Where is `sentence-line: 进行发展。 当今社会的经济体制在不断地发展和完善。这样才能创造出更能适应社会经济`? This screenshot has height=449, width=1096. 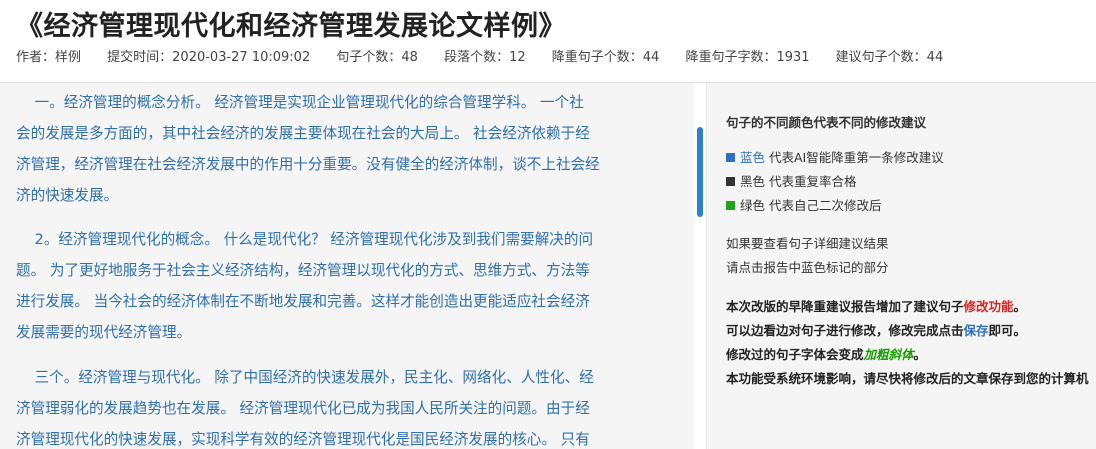
sentence-line: 进行发展。 当今社会的经济体制在不断地发展和完善。这样才能创造出更能适应社会经济 is located at coordinates (340, 301).